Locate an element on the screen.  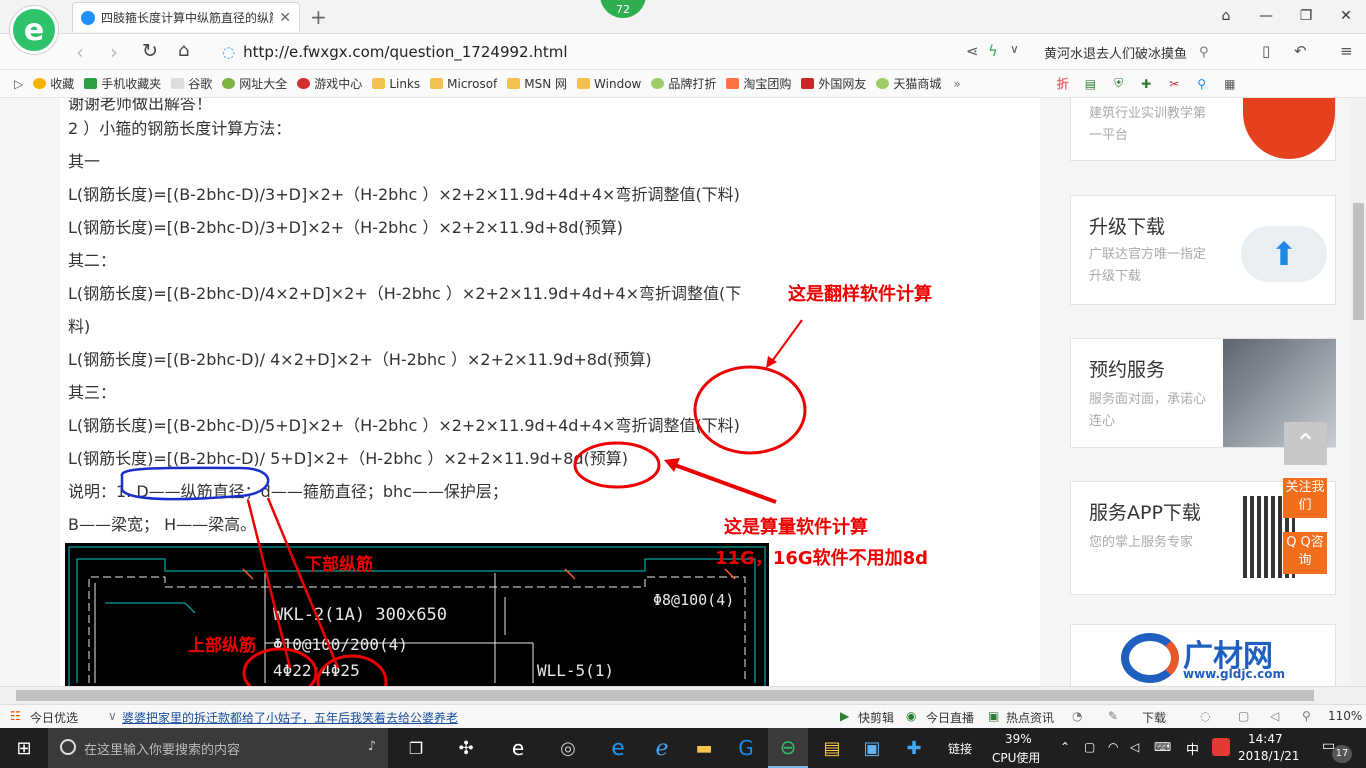
ime-indicator: 中 is located at coordinates (1192, 748).